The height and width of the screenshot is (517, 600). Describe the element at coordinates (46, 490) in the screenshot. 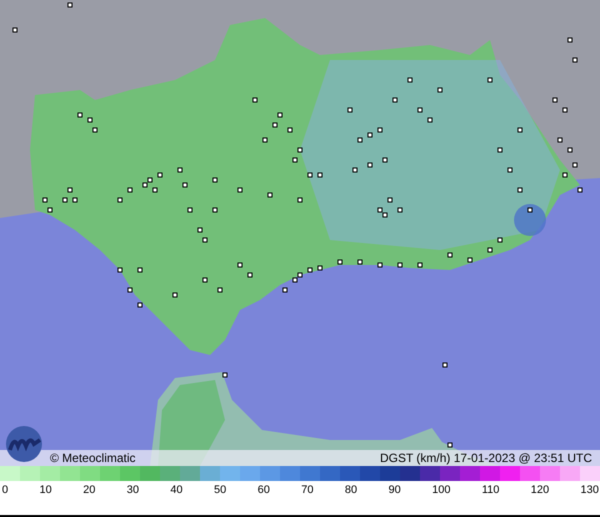

I see `scale-tick-label: 10` at that location.